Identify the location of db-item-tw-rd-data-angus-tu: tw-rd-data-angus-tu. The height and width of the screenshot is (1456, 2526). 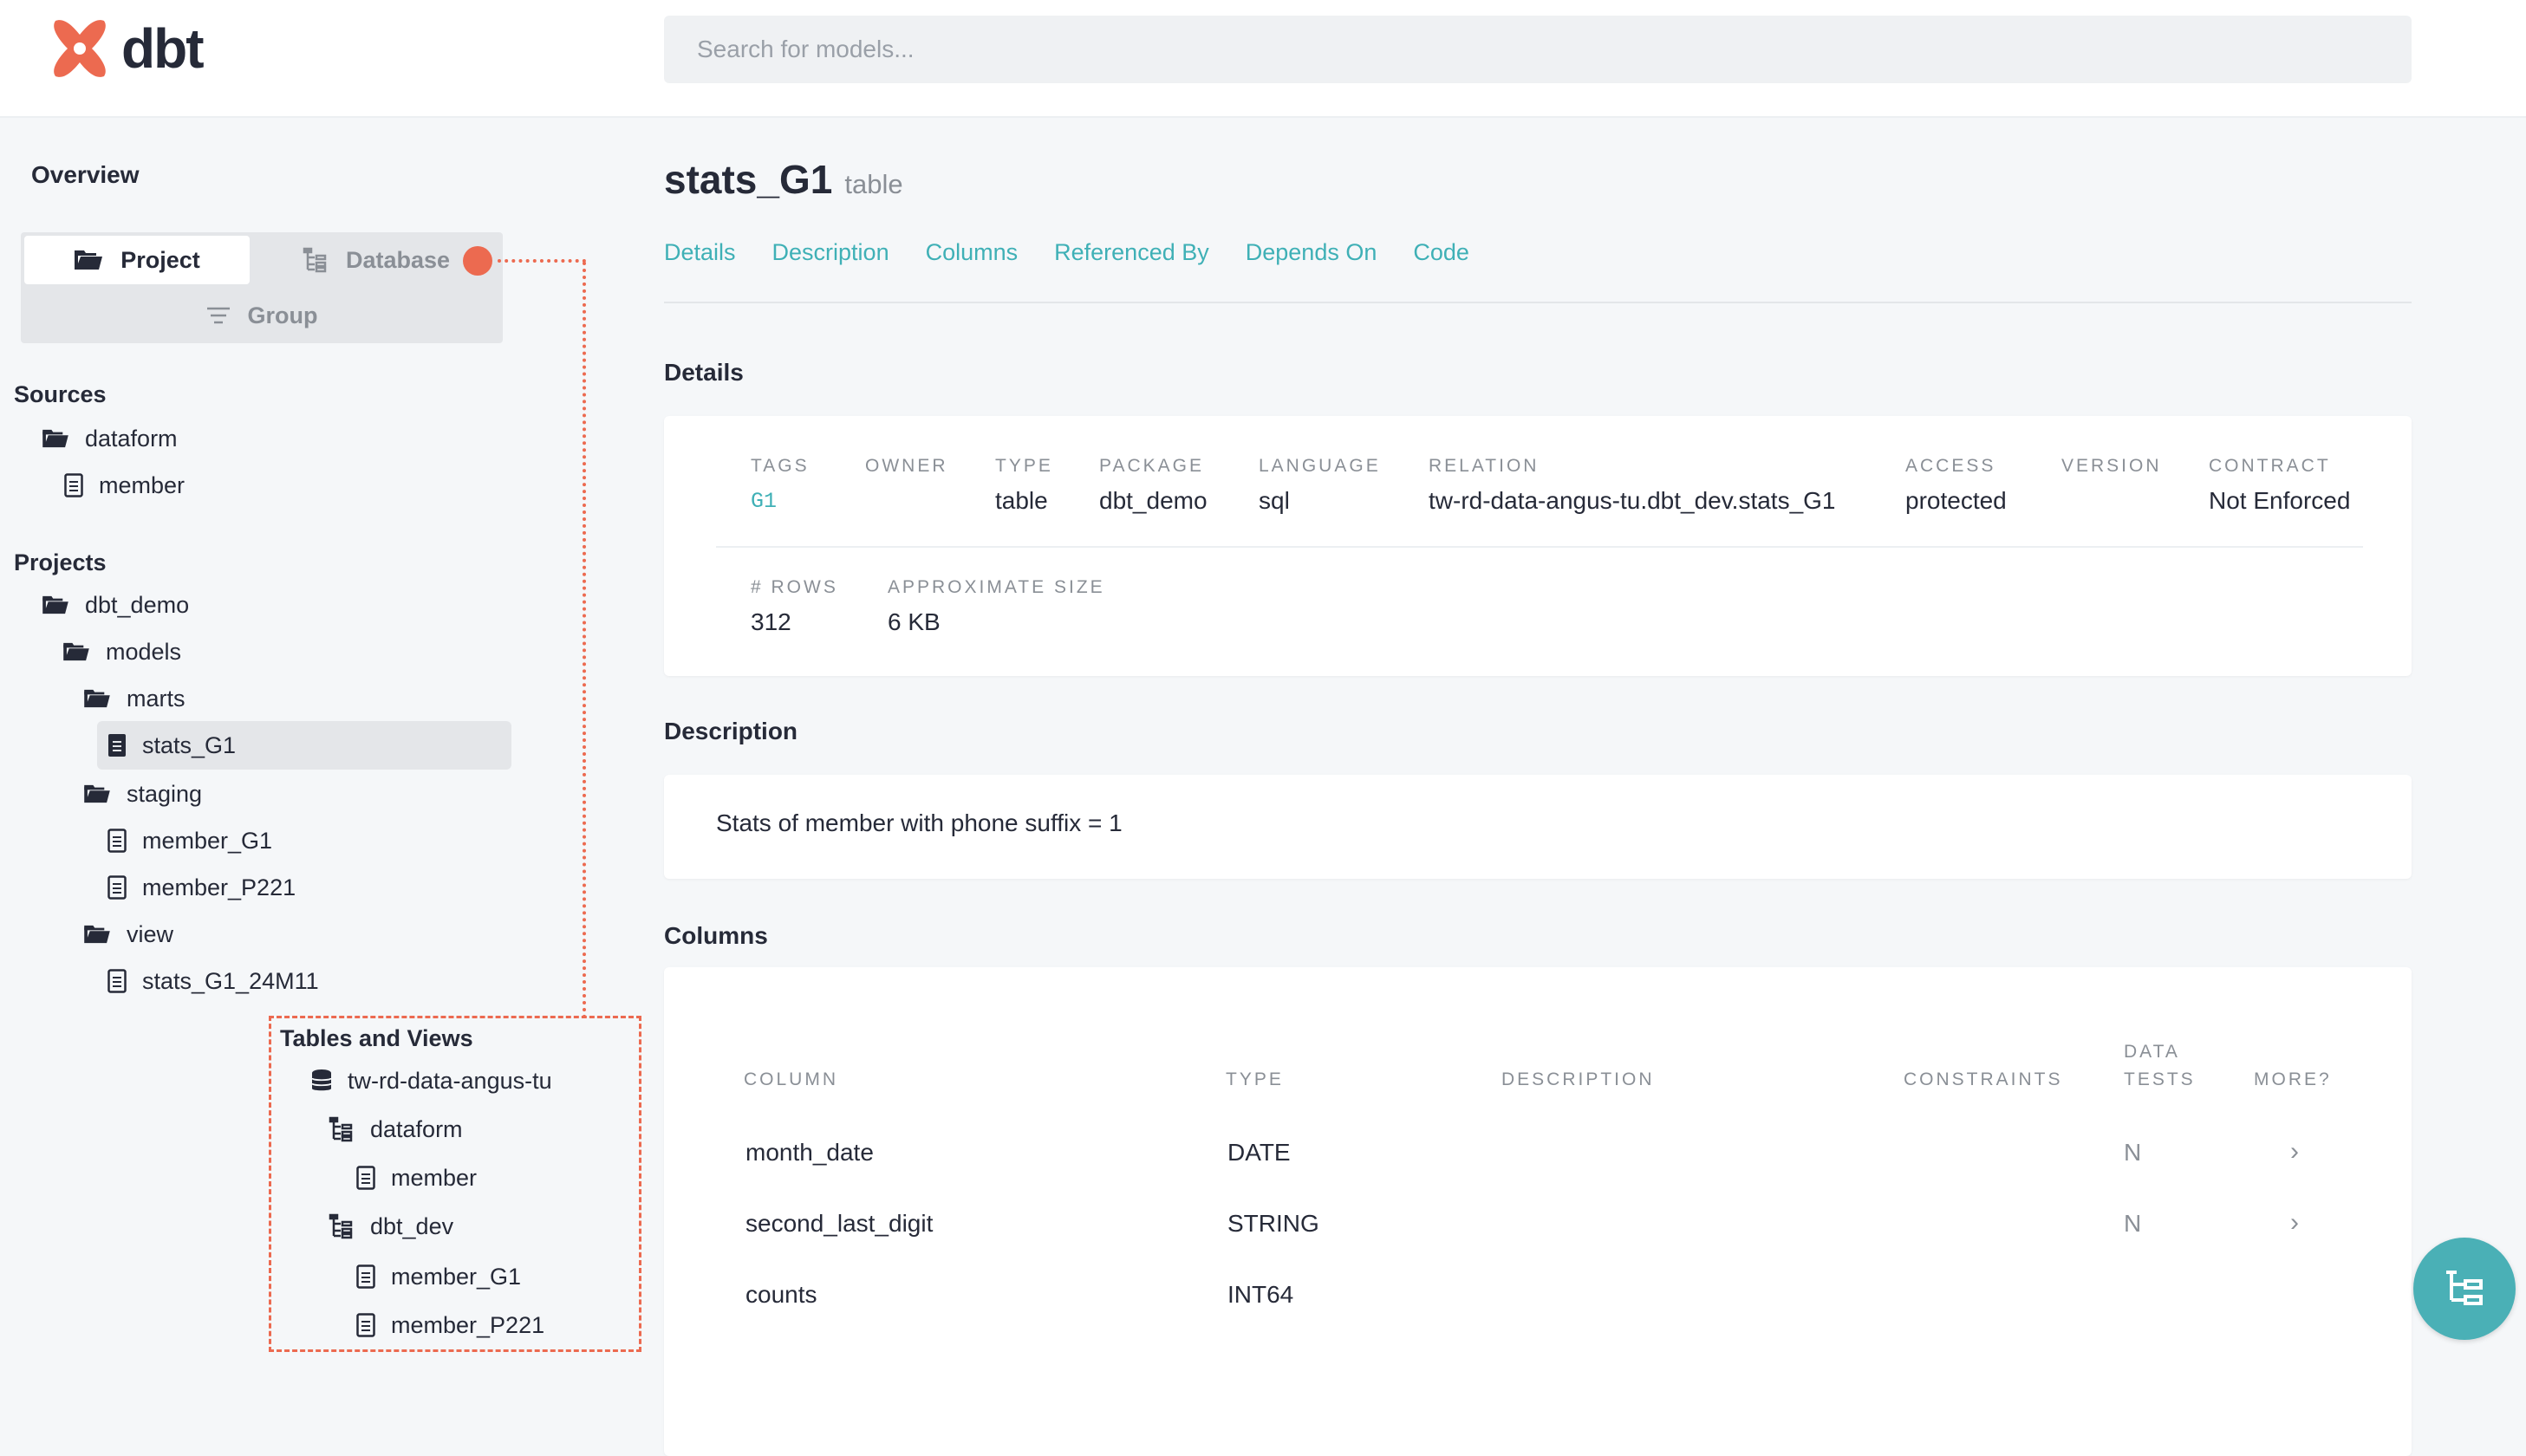
(431, 1081).